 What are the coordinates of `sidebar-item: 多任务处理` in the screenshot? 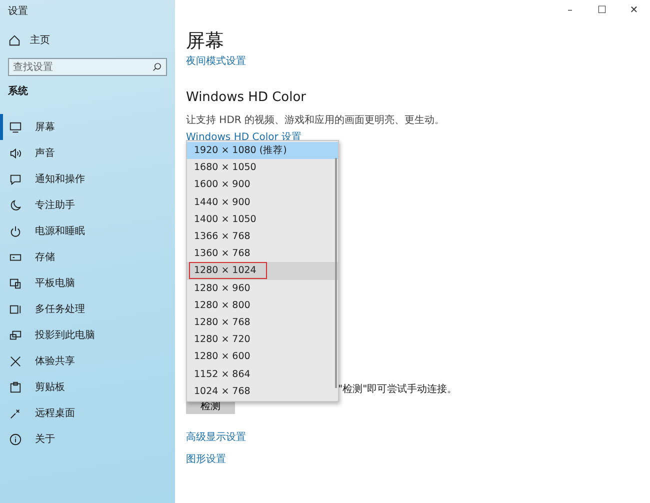 It's located at (87, 309).